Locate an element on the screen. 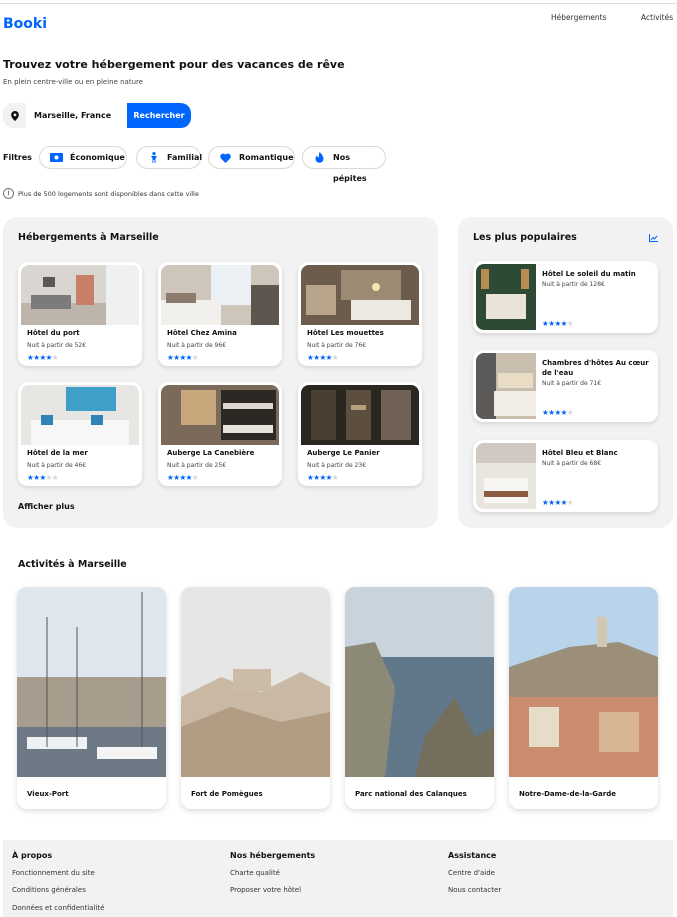  lodging-name: Hôtel Chez Amina is located at coordinates (202, 333).